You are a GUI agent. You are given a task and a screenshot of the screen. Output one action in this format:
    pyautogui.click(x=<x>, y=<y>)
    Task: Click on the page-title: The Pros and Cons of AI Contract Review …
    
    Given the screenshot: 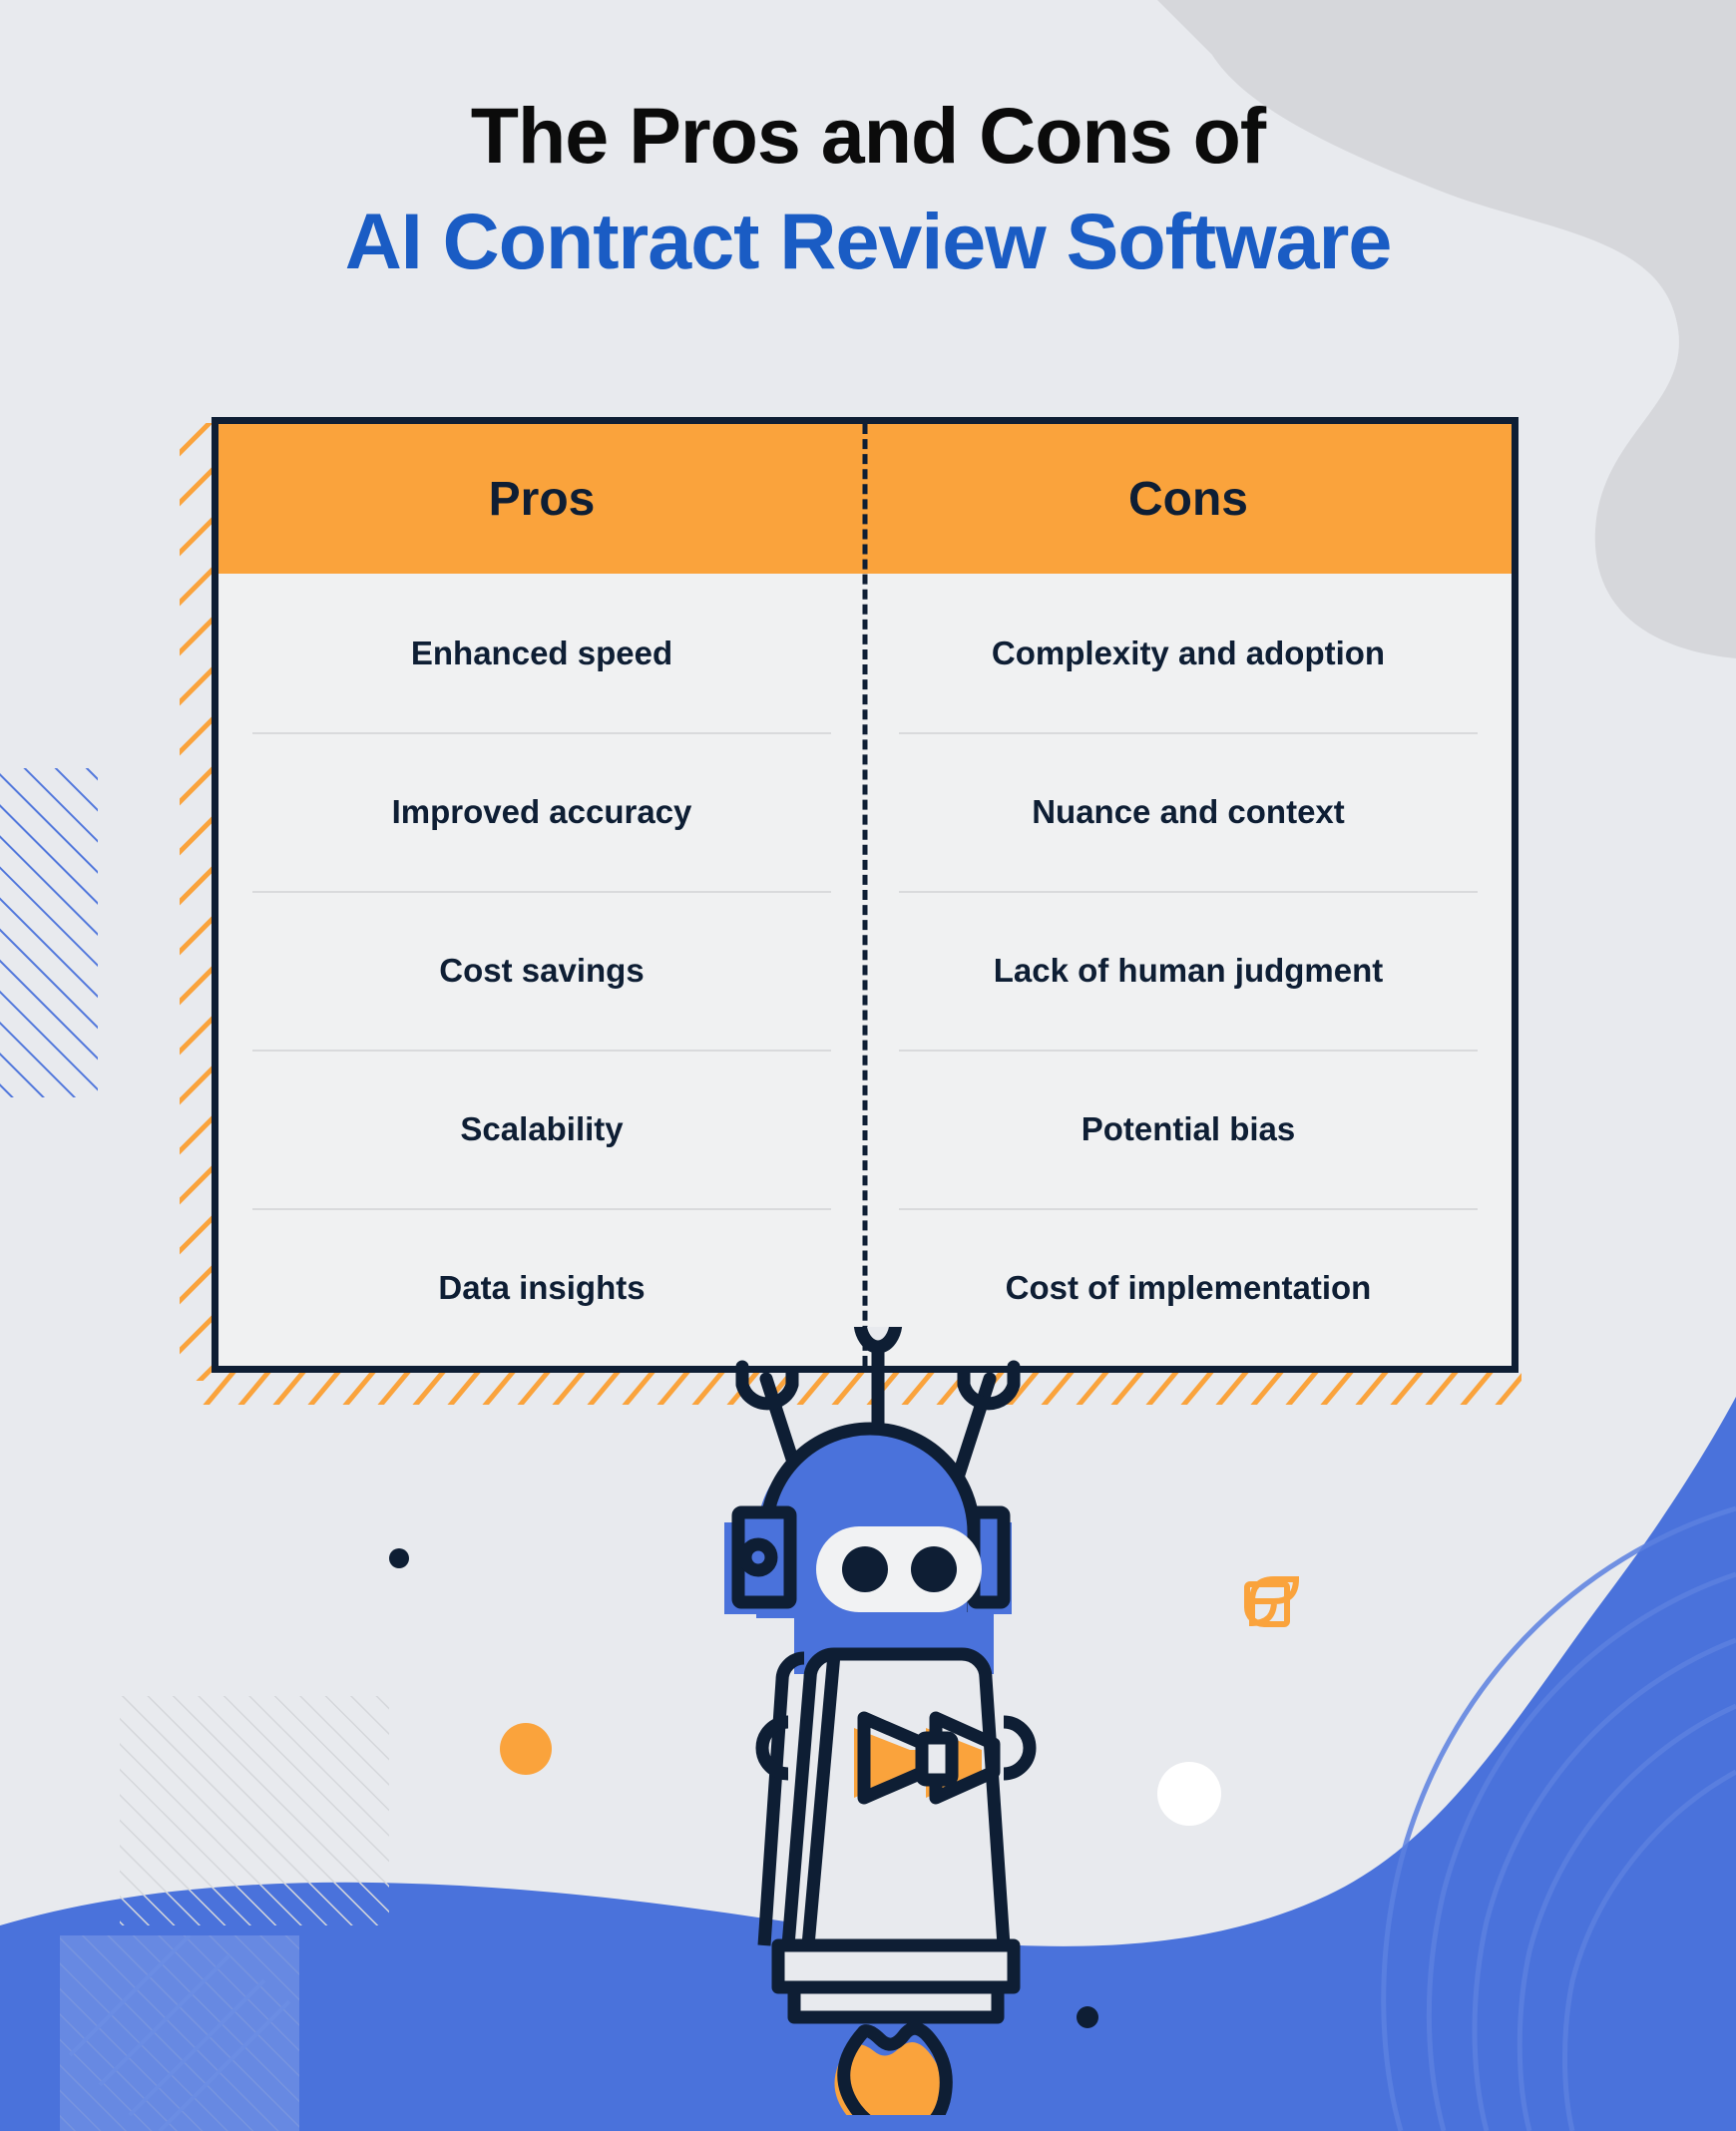 What is the action you would take?
    pyautogui.click(x=868, y=188)
    